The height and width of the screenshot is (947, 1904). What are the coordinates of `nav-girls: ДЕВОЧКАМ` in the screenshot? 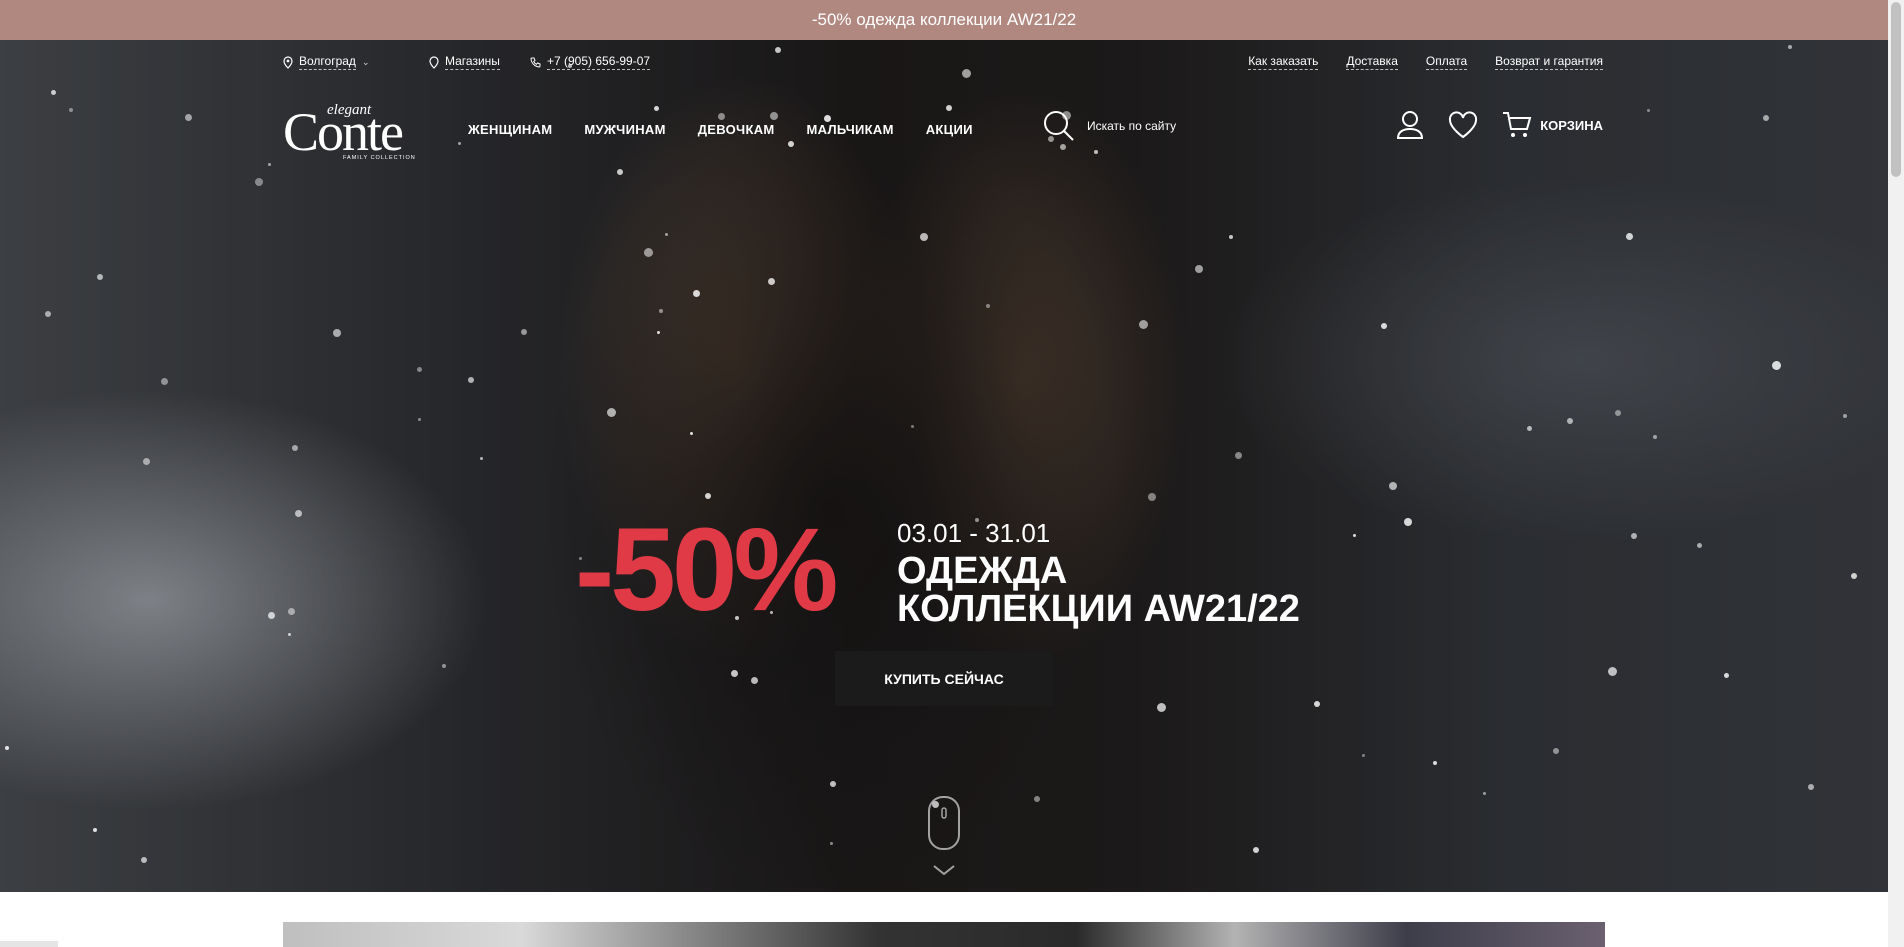 It's located at (736, 129).